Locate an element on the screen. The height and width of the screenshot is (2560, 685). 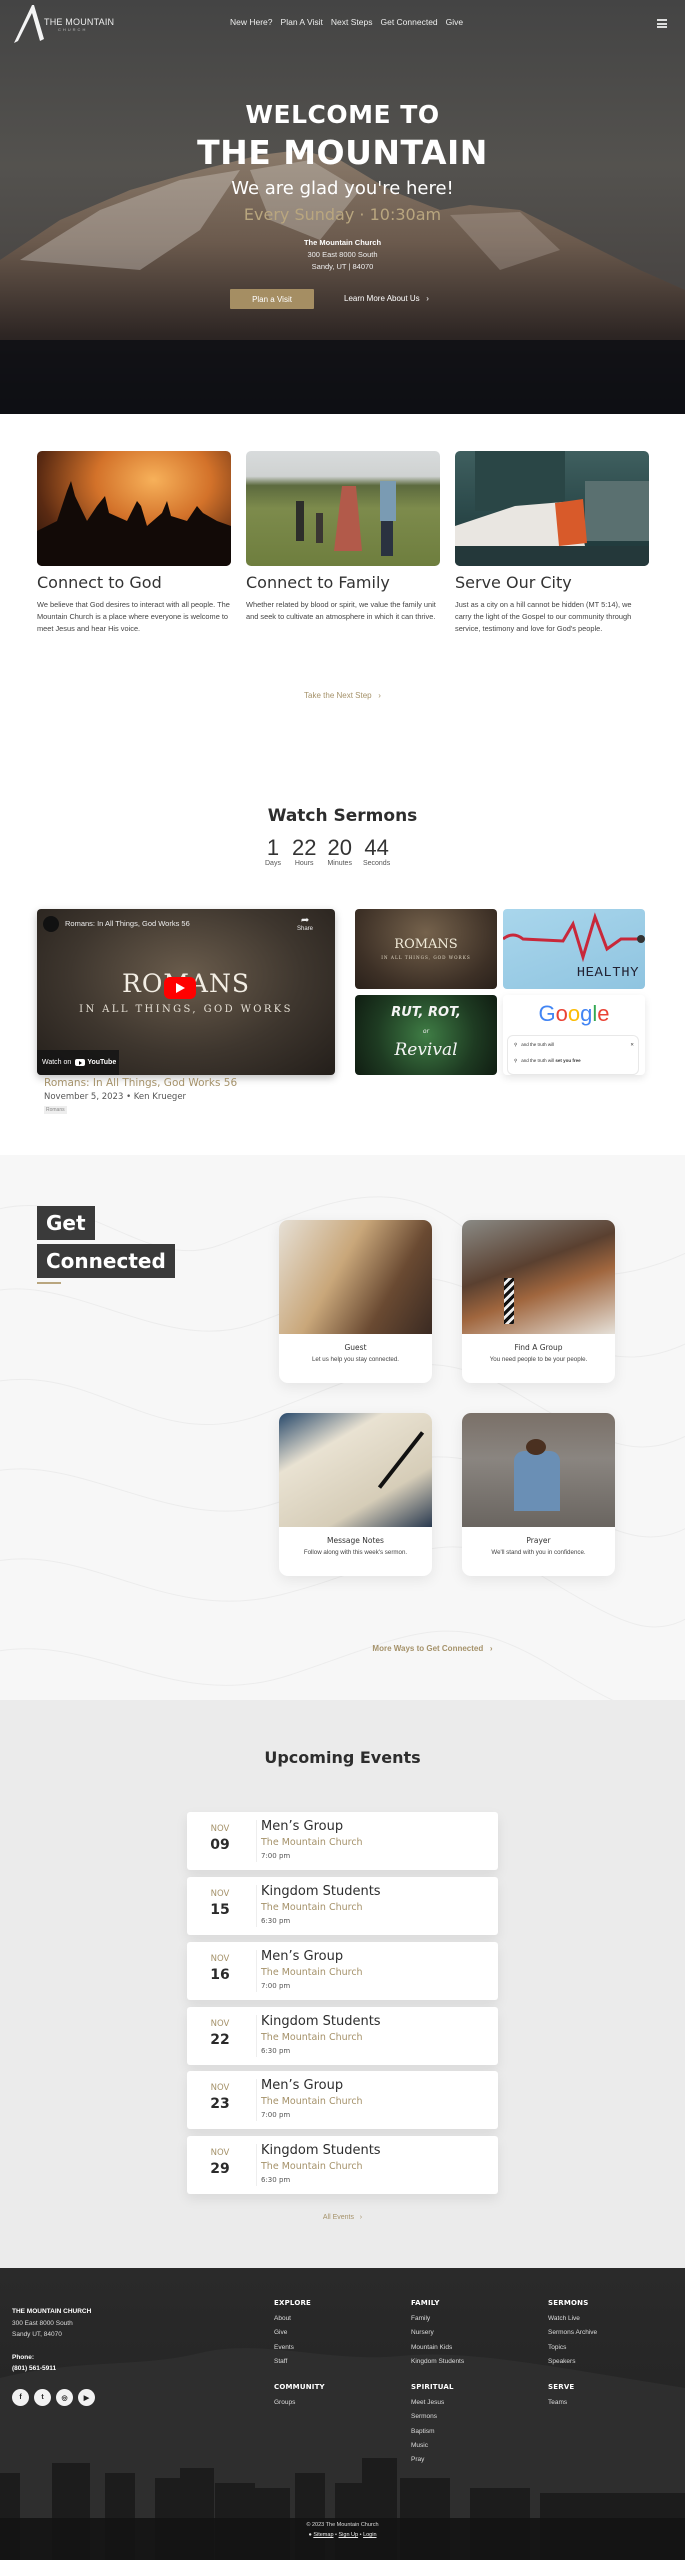
footer-col-community: COMMUNITY Groups is located at coordinates (299, 2396).